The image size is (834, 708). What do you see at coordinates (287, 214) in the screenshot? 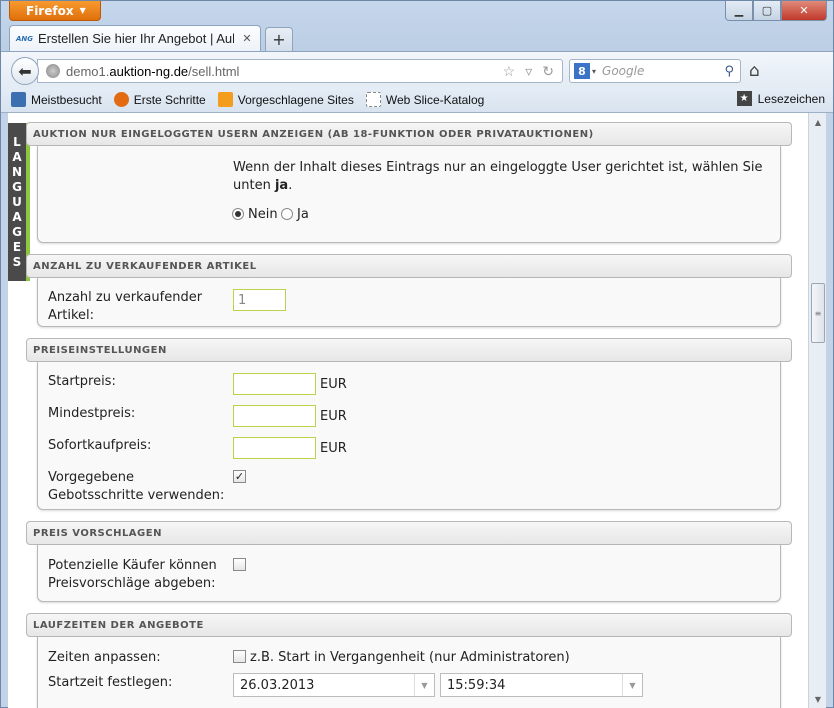
I see `radio-ja` at bounding box center [287, 214].